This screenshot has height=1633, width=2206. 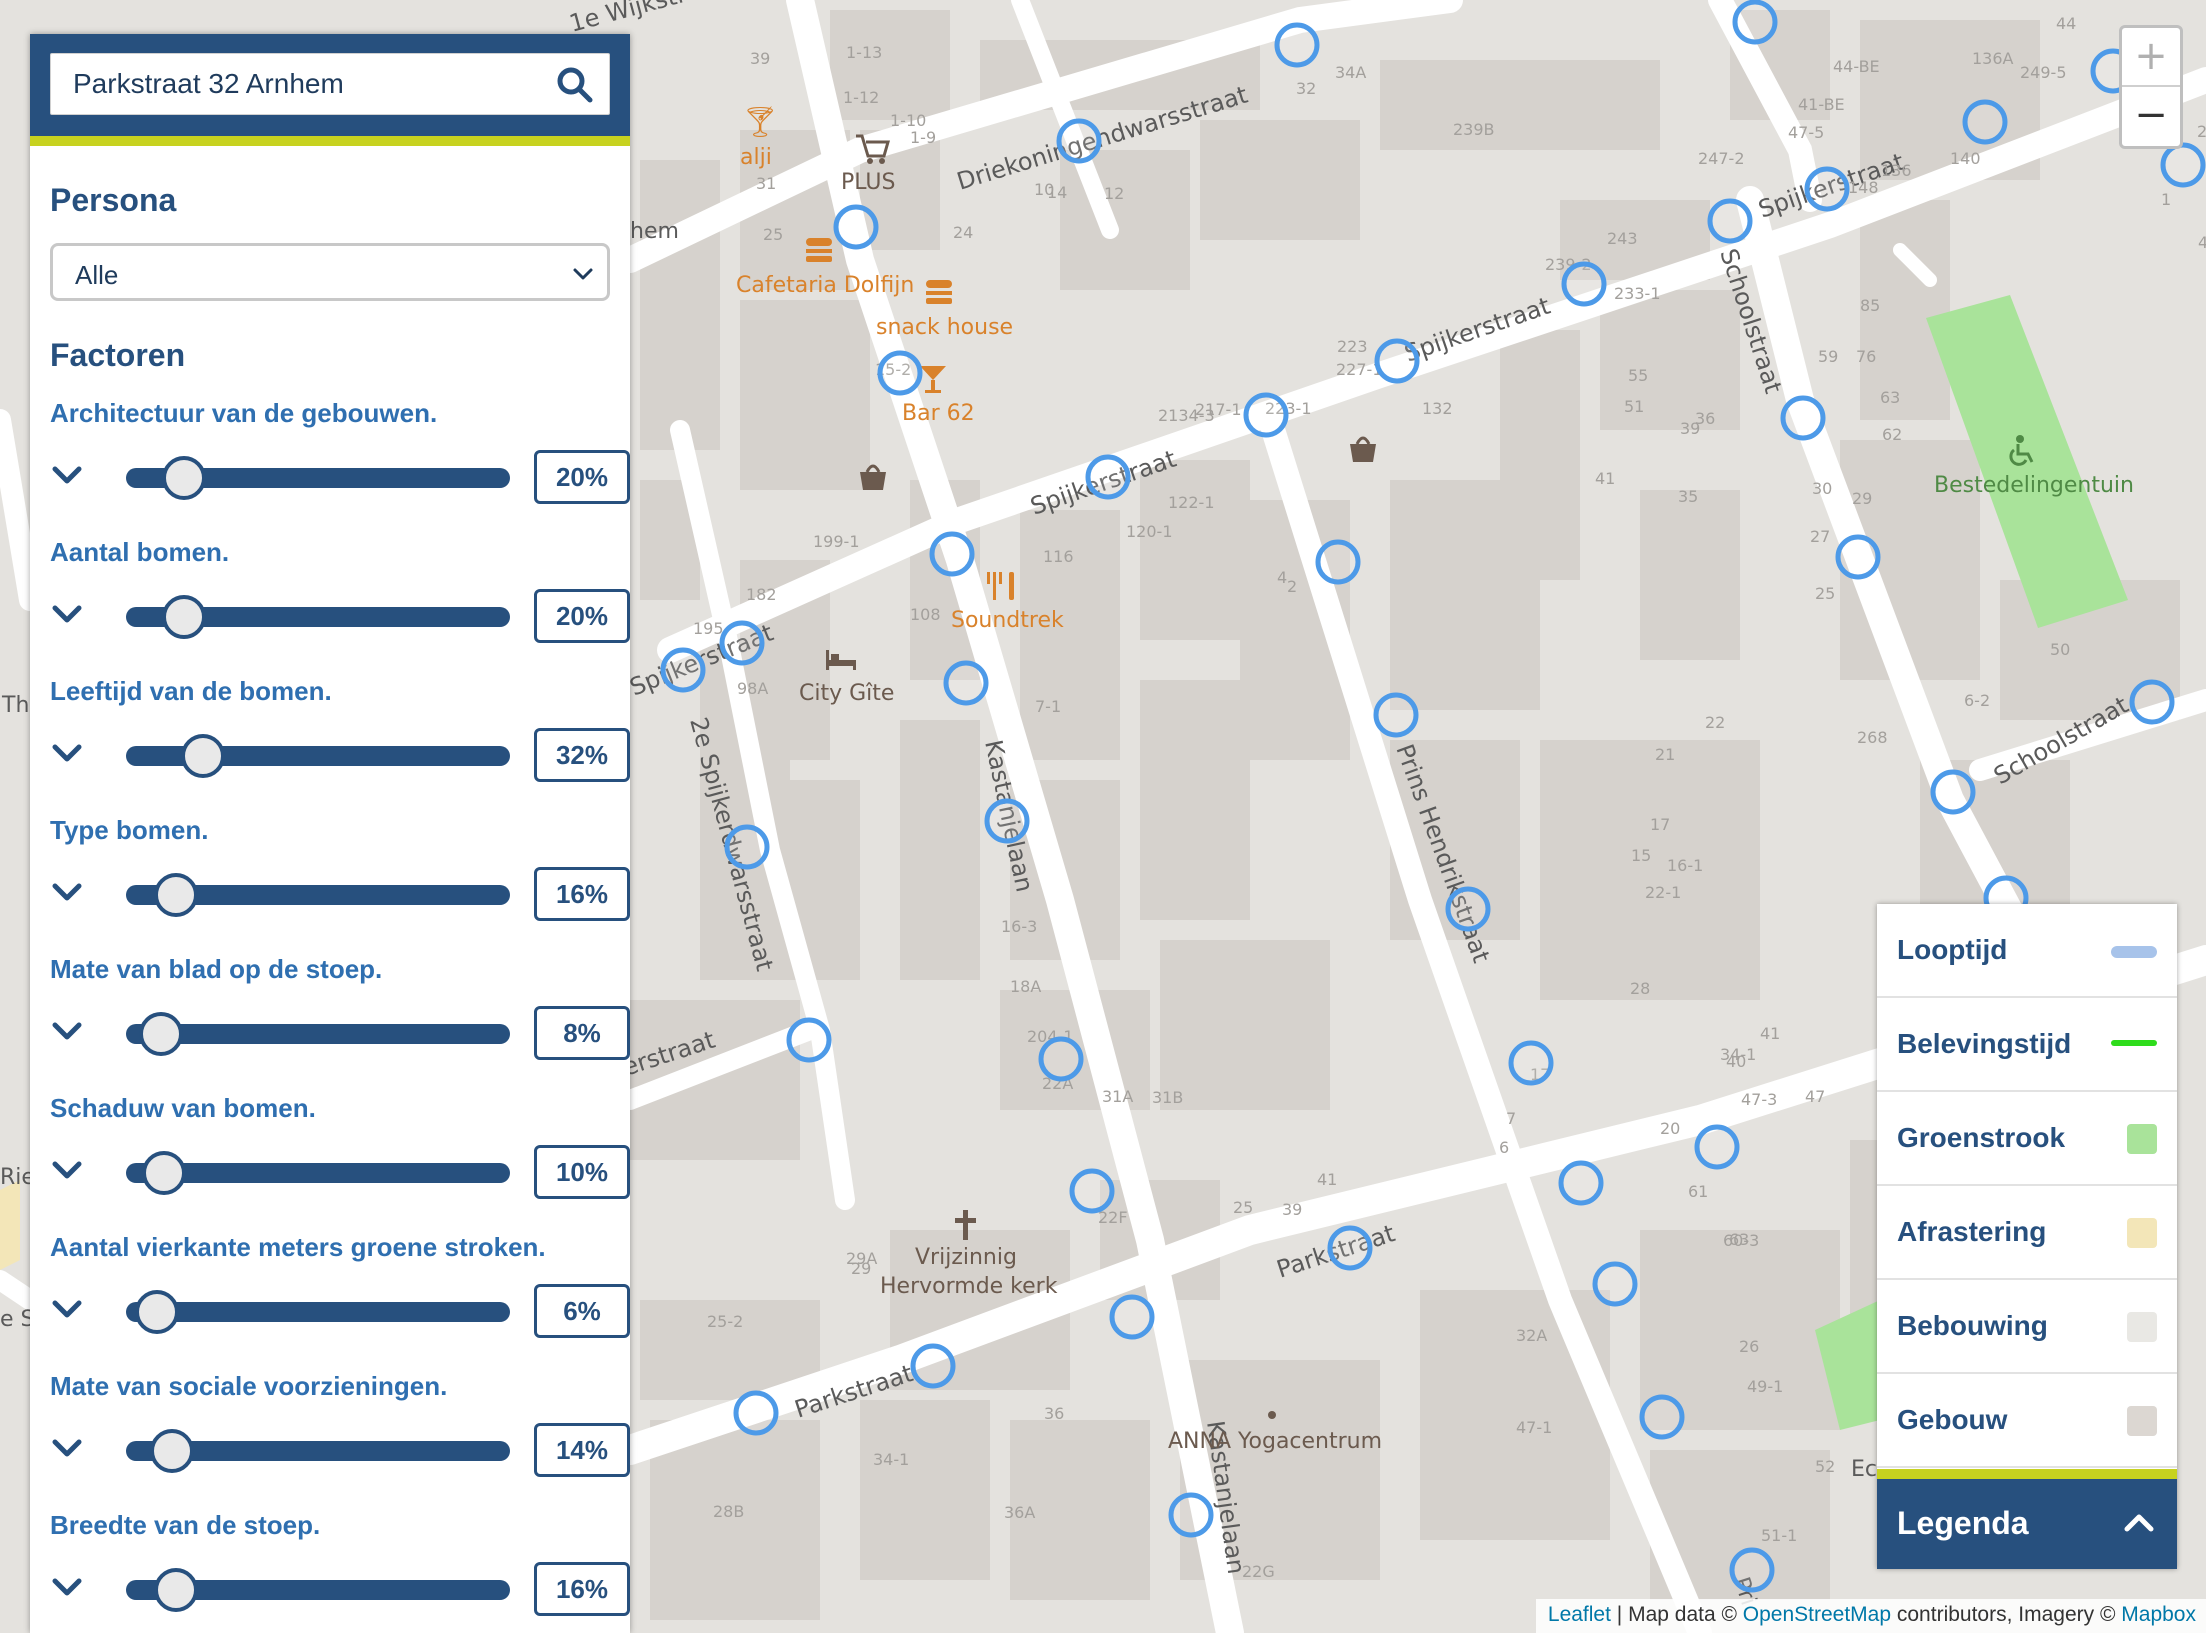 What do you see at coordinates (825, 285) in the screenshot?
I see `poi-label: Cafetaria Dolfijn` at bounding box center [825, 285].